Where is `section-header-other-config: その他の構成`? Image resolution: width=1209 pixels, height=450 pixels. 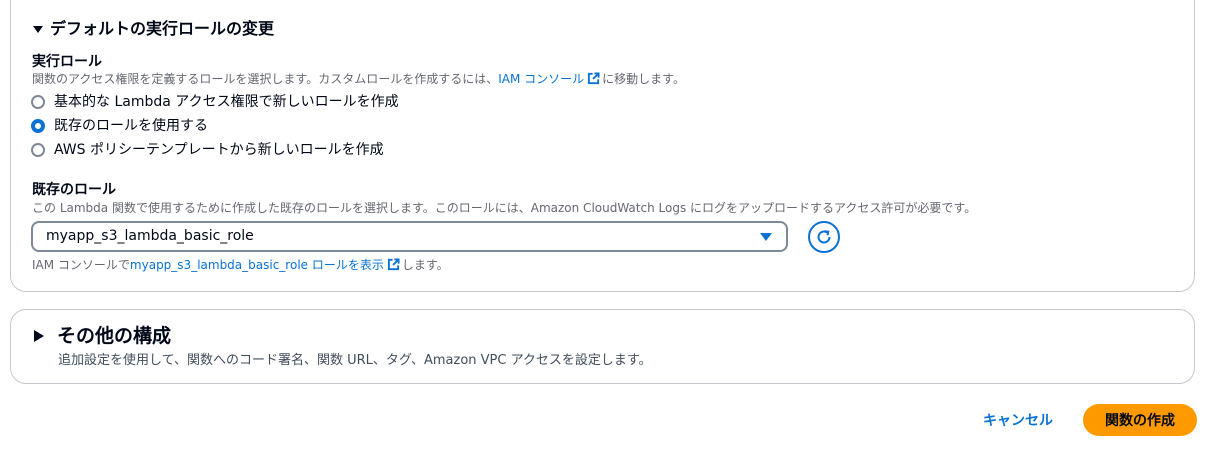
section-header-other-config: その他の構成 is located at coordinates (102, 336).